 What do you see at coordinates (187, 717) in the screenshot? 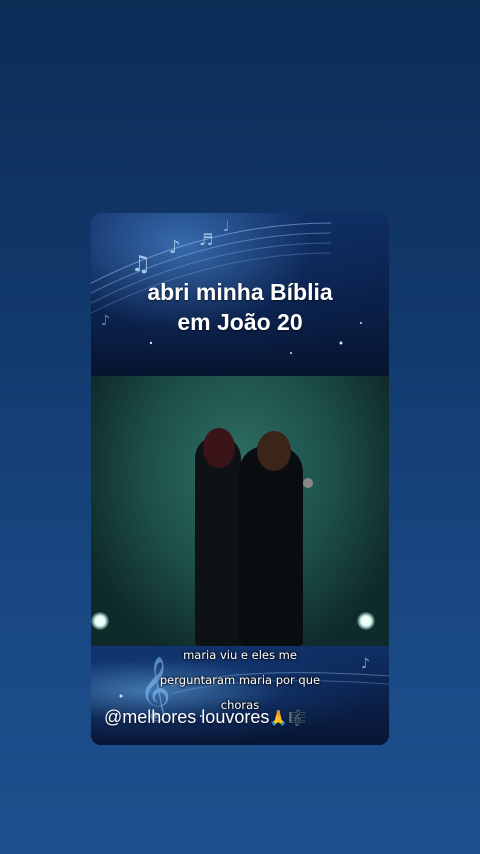
I see `watermark-handle: @melhores louvores` at bounding box center [187, 717].